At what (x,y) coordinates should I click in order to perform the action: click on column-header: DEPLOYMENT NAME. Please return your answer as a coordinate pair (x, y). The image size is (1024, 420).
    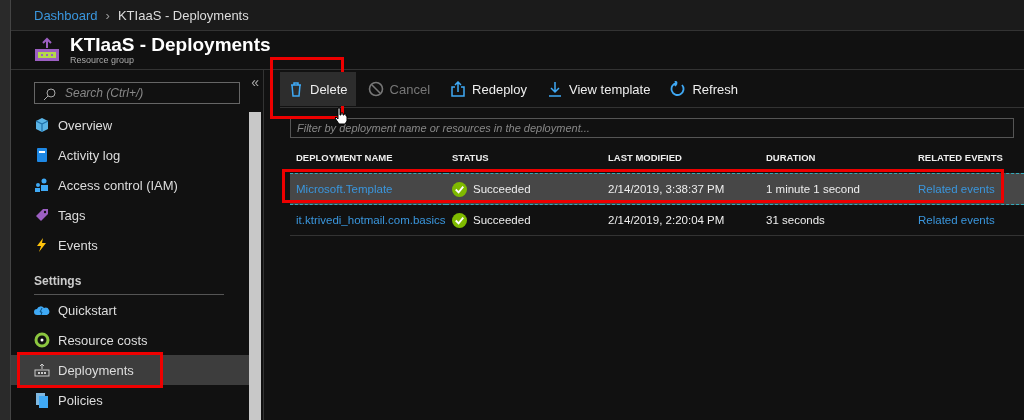
    Looking at the image, I should click on (344, 158).